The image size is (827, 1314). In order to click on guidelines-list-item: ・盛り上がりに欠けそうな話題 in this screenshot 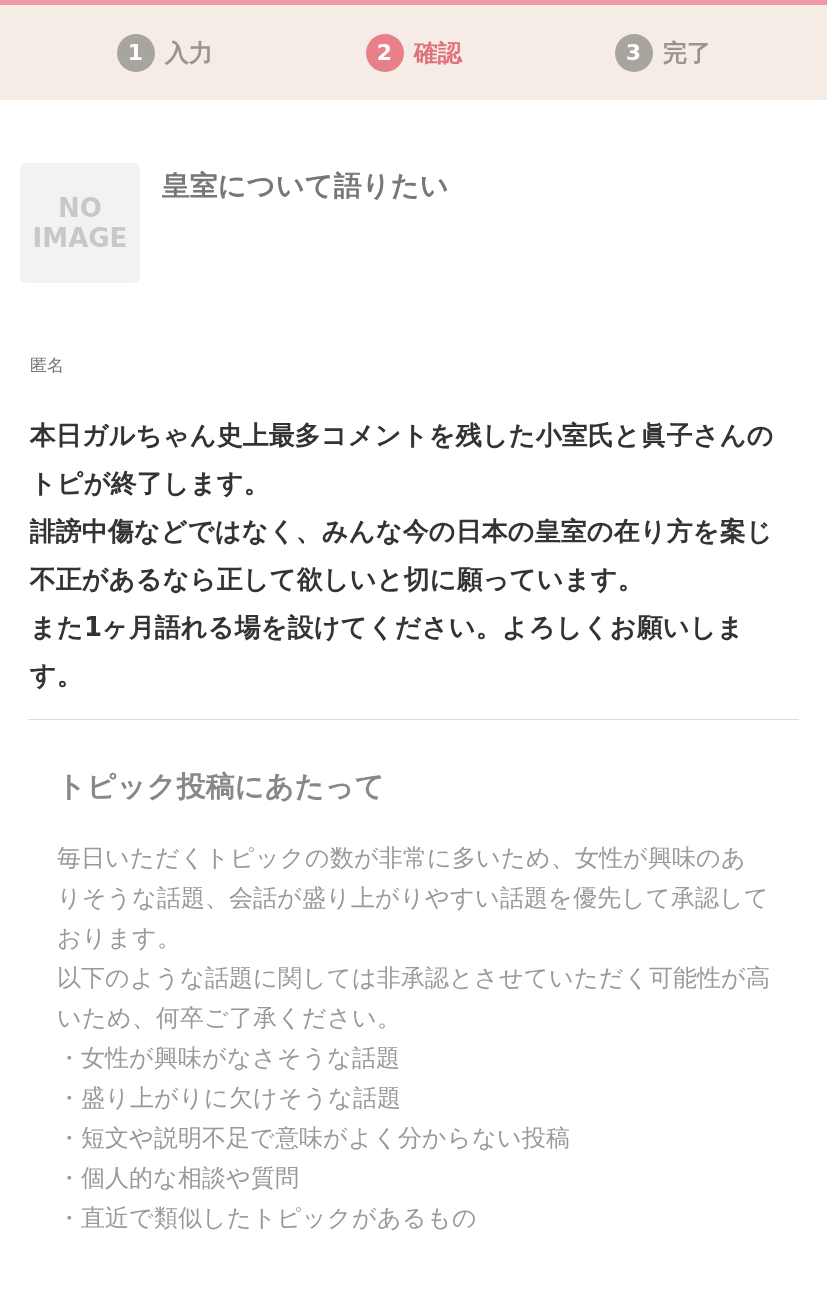, I will do `click(229, 1098)`.